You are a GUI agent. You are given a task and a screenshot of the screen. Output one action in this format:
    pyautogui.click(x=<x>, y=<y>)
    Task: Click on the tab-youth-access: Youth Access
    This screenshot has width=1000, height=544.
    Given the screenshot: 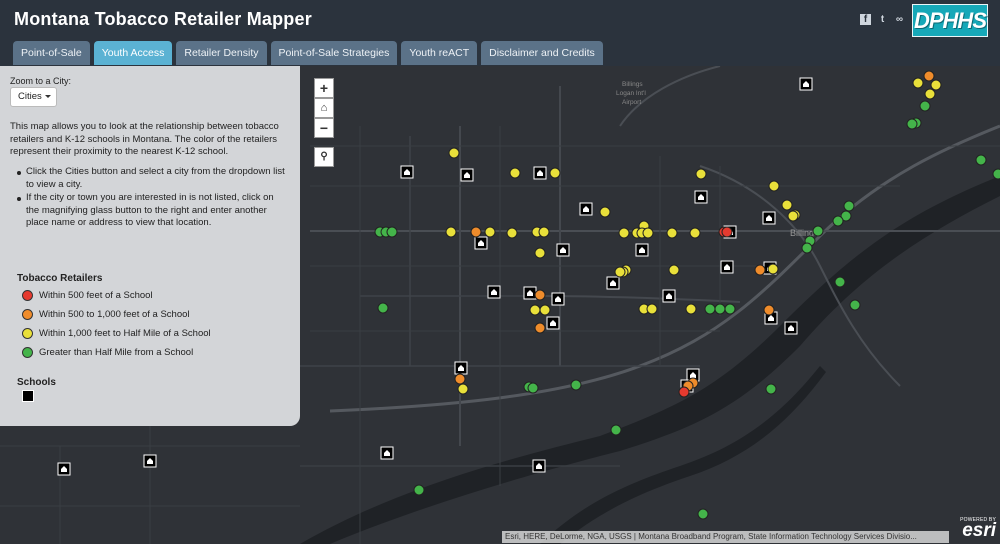 What is the action you would take?
    pyautogui.click(x=133, y=53)
    